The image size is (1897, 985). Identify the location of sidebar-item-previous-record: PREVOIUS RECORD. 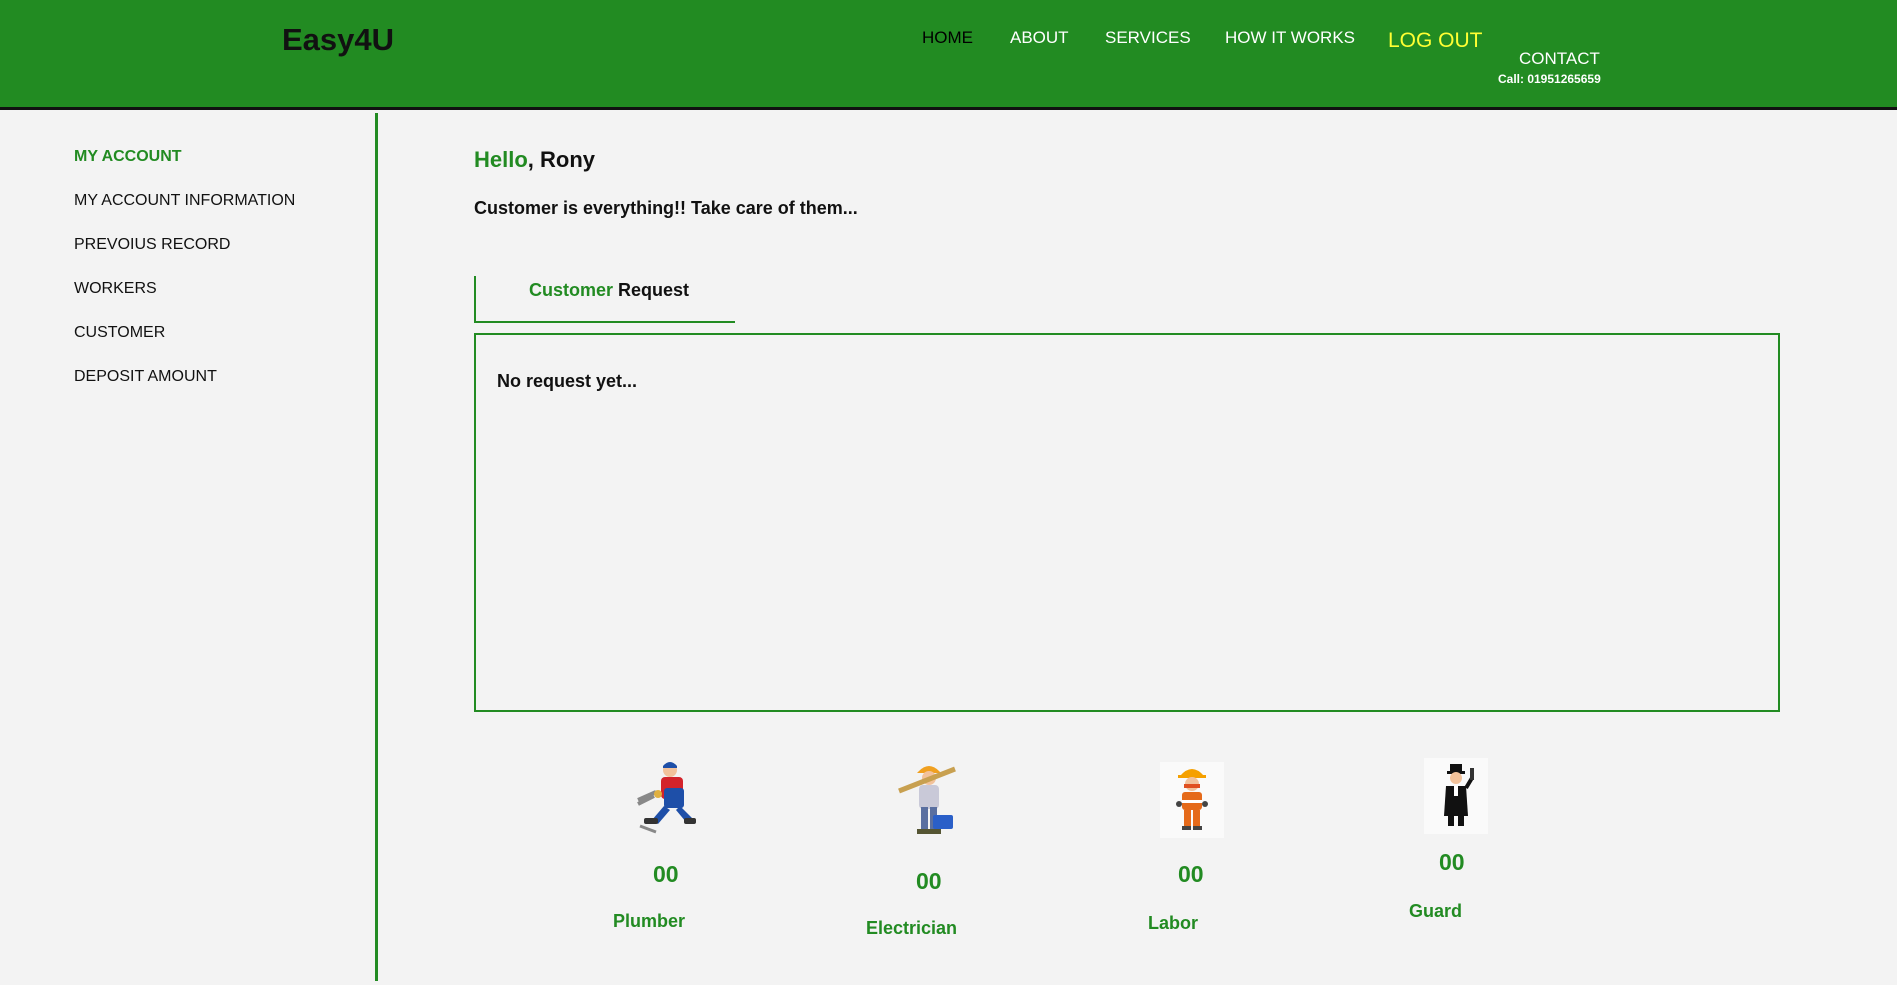
(152, 245).